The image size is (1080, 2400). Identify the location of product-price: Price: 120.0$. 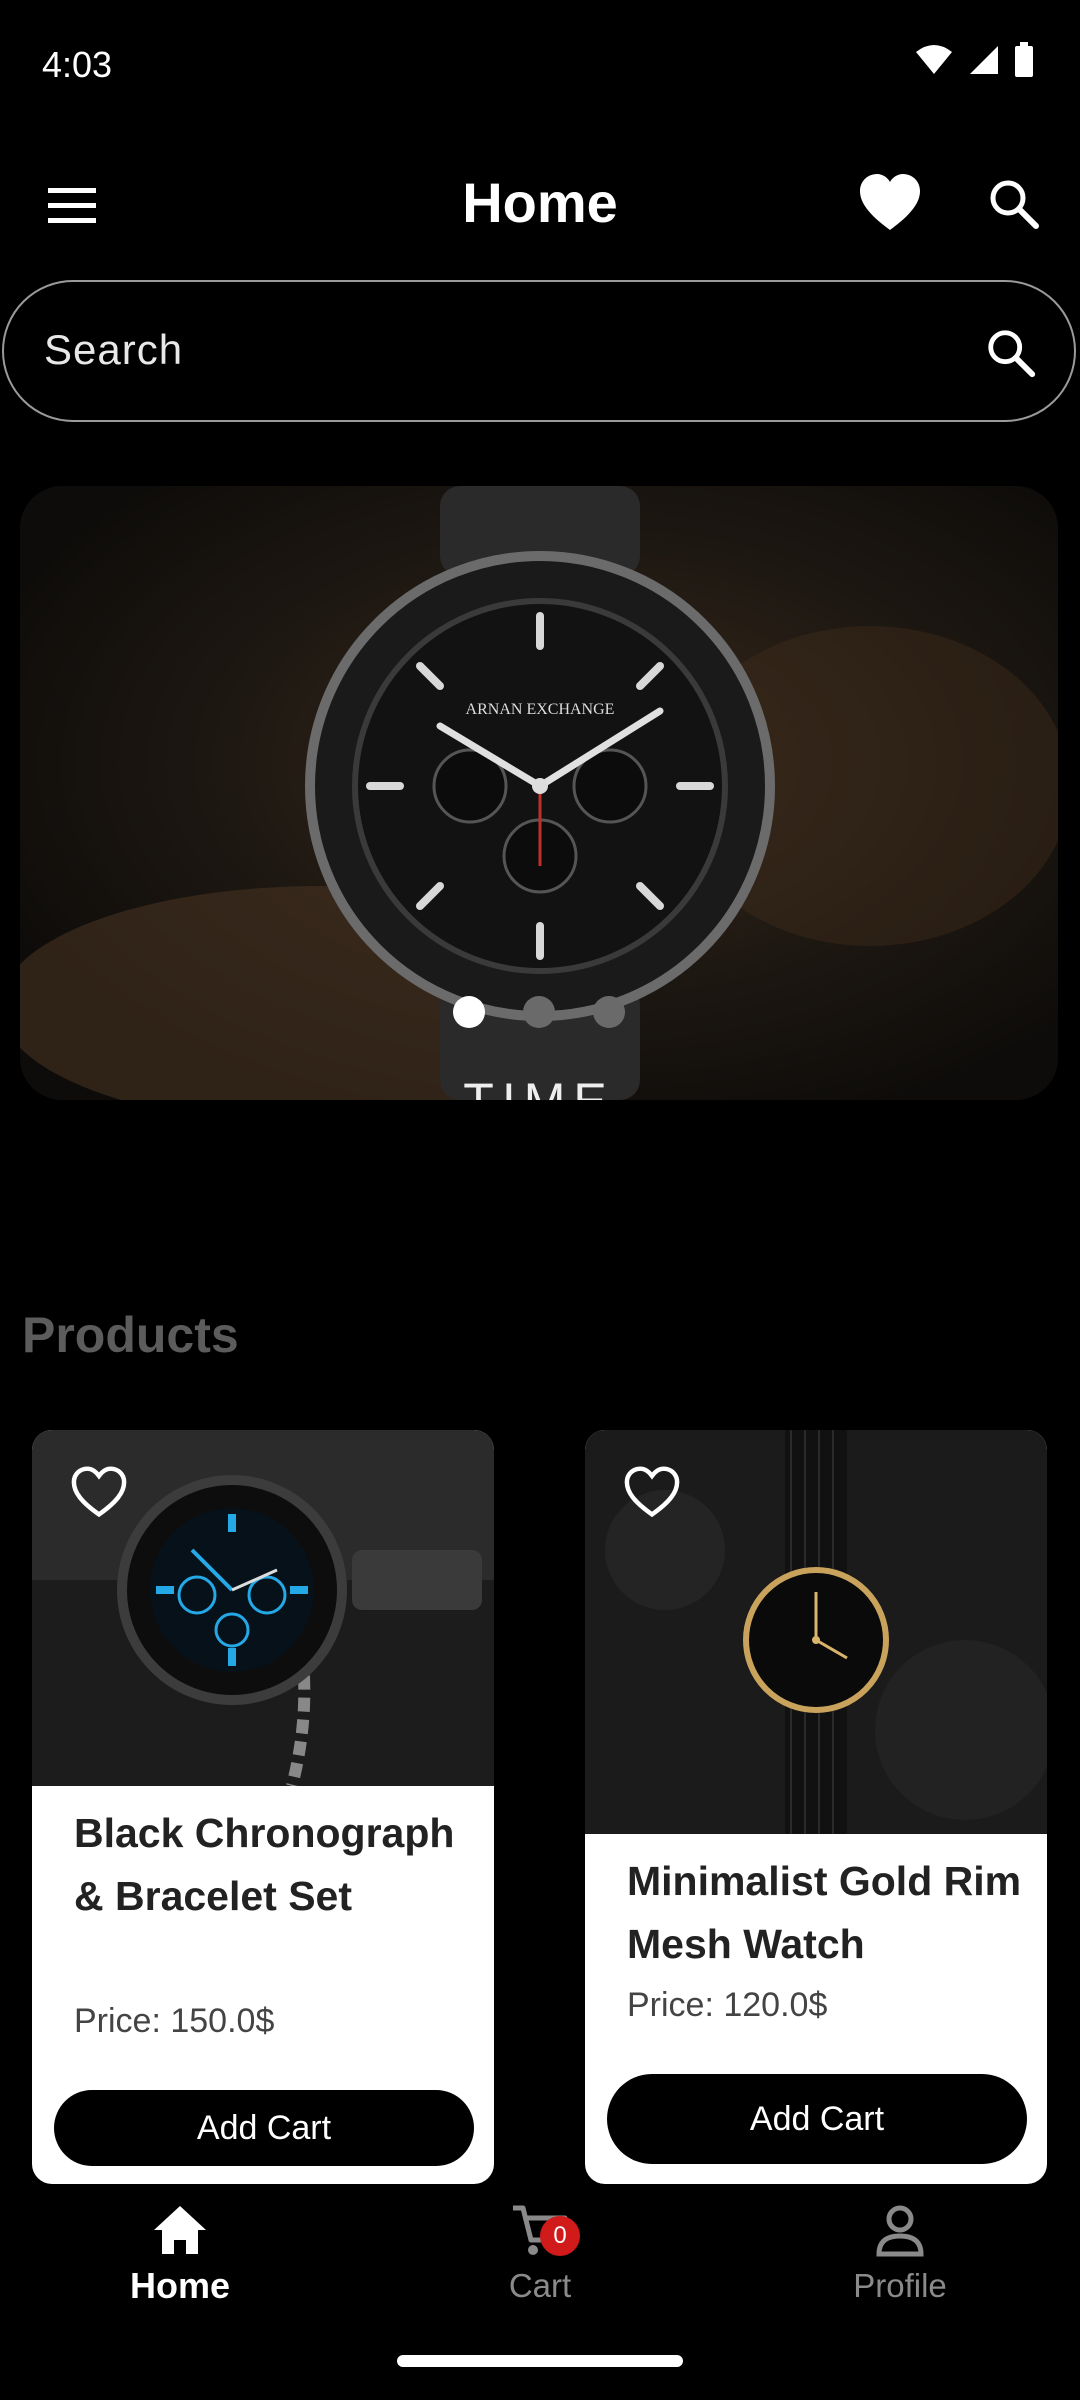
(727, 2005).